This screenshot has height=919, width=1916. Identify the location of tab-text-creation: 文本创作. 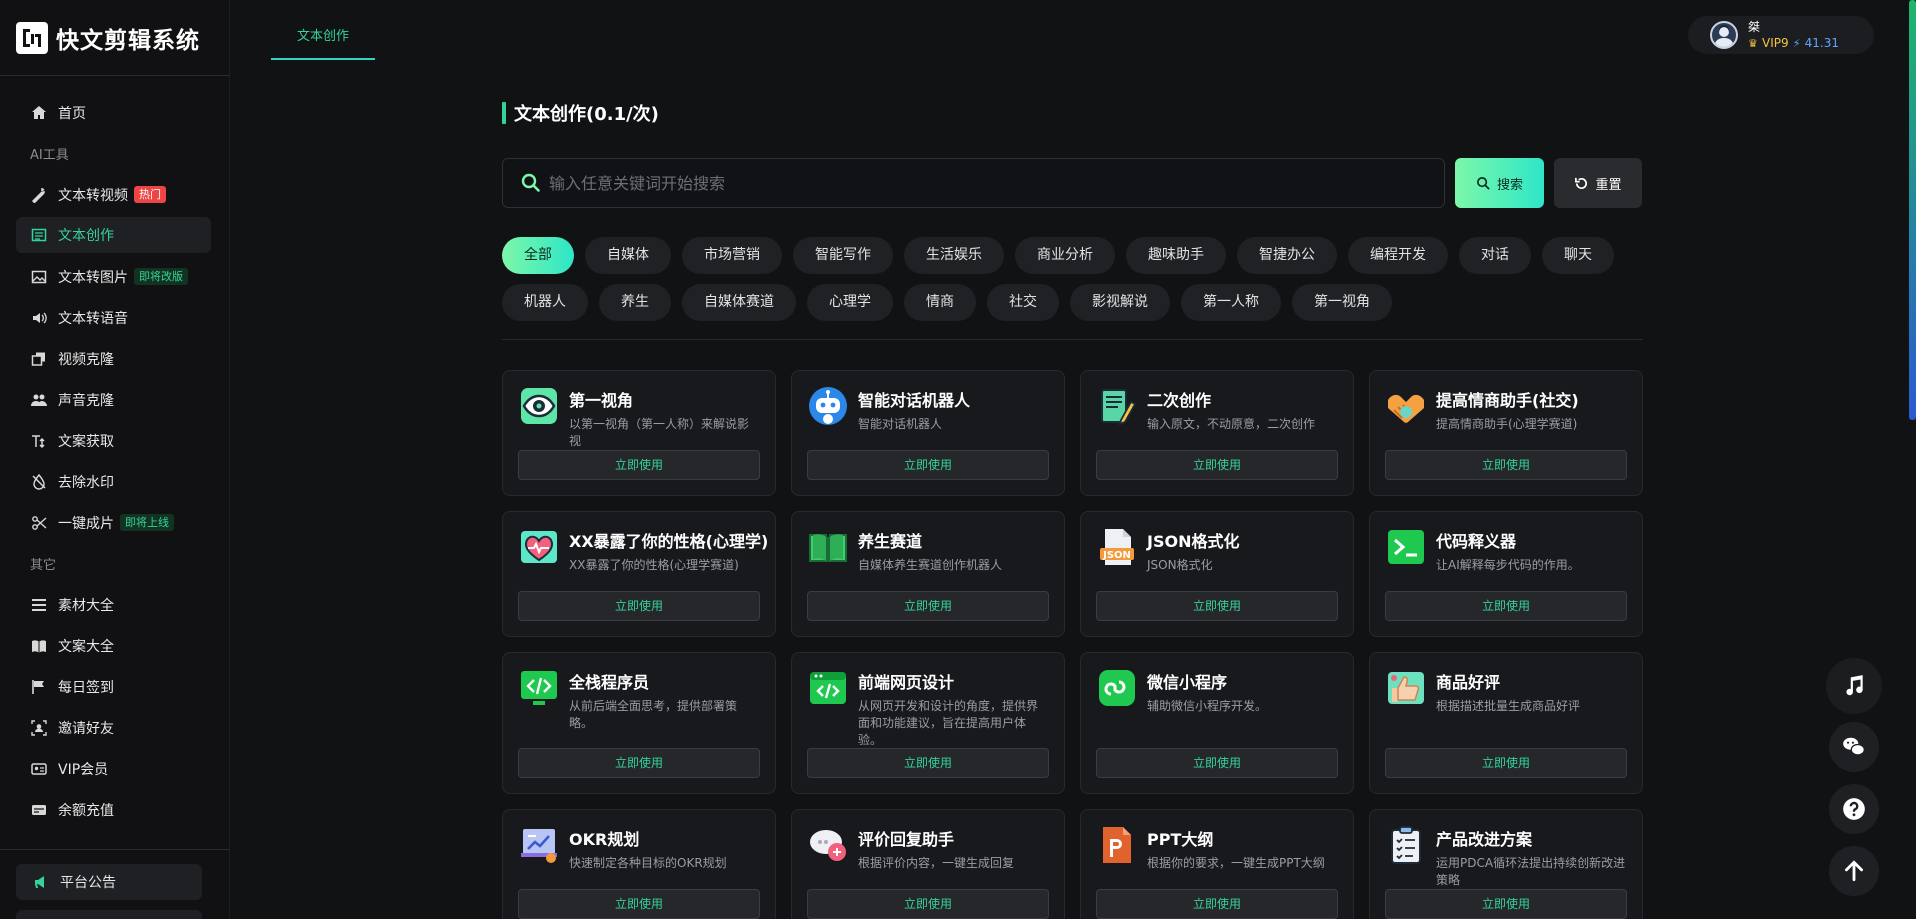
(323, 40).